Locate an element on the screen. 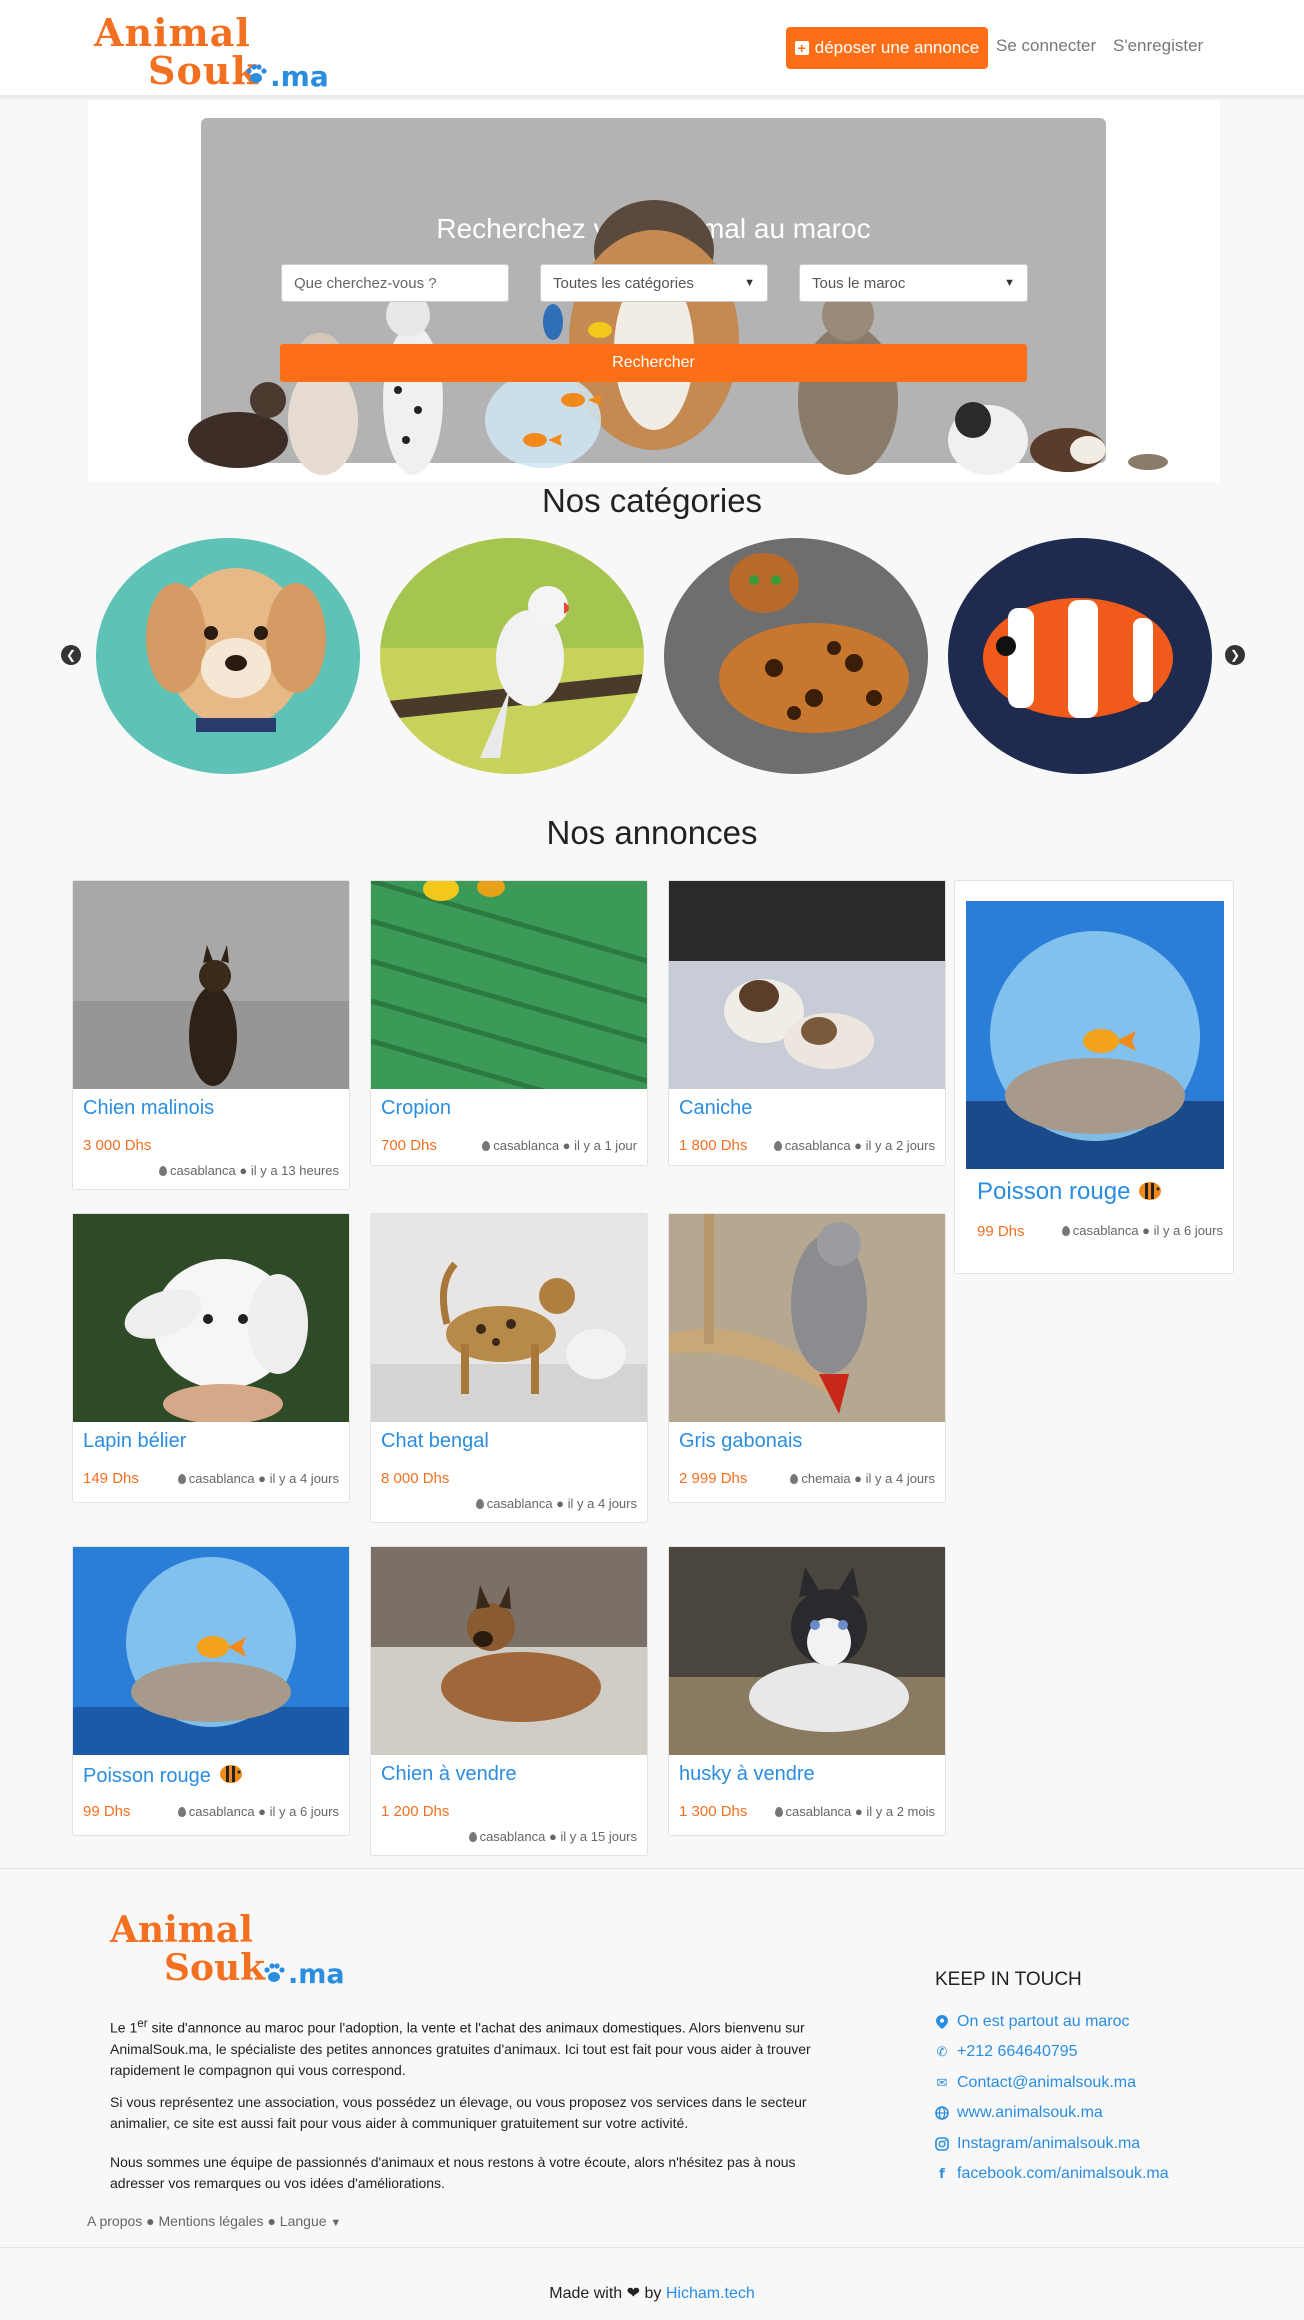 The image size is (1304, 2320). site-logo: Animal Souk .ma is located at coordinates (211, 51).